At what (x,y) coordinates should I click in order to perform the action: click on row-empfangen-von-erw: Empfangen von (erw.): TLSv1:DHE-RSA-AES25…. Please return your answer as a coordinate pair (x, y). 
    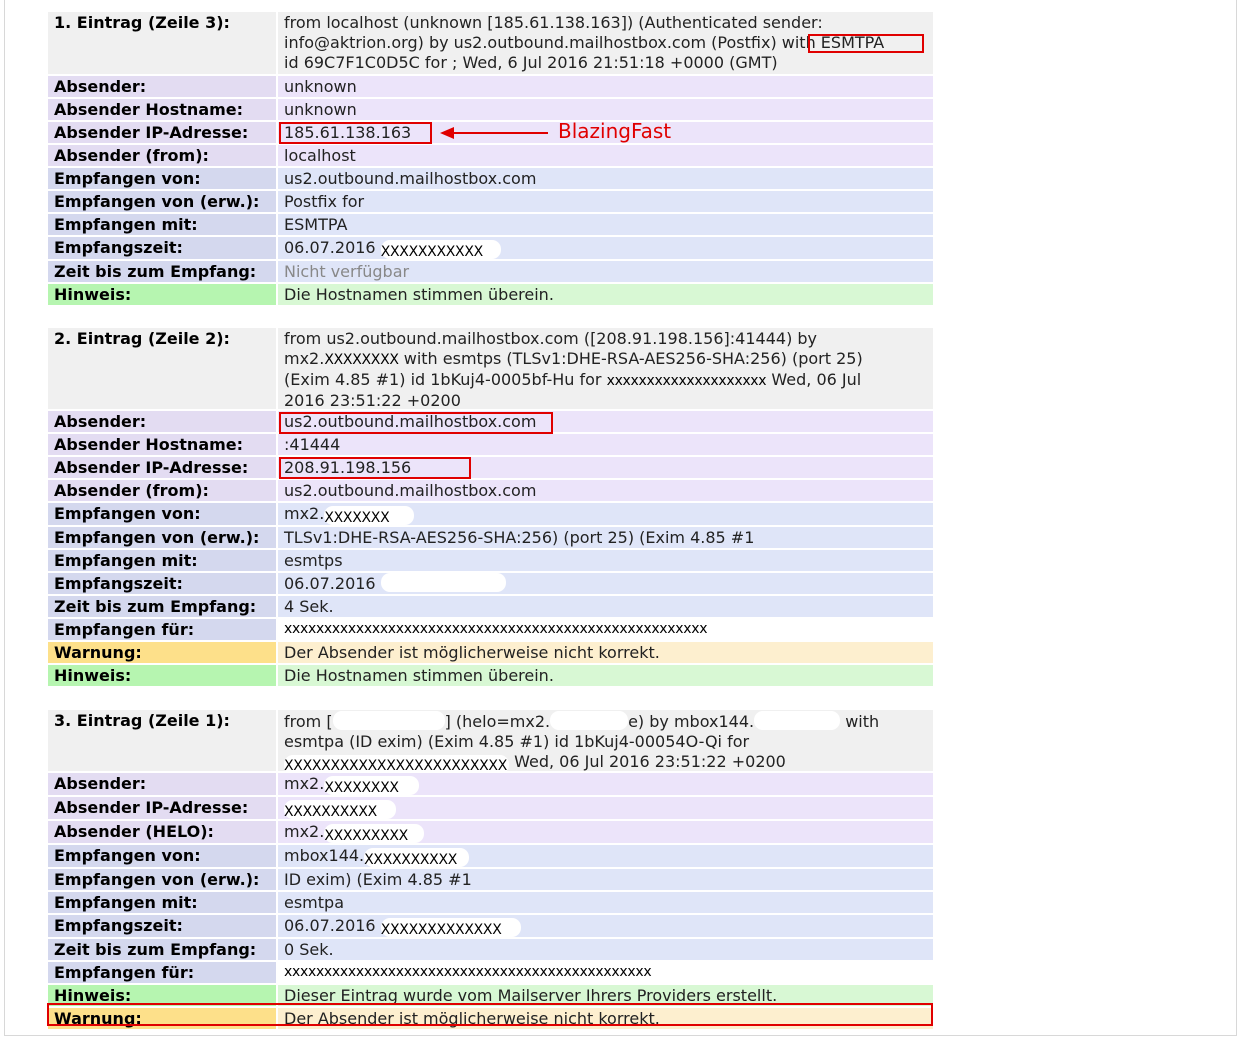
    Looking at the image, I should click on (490, 537).